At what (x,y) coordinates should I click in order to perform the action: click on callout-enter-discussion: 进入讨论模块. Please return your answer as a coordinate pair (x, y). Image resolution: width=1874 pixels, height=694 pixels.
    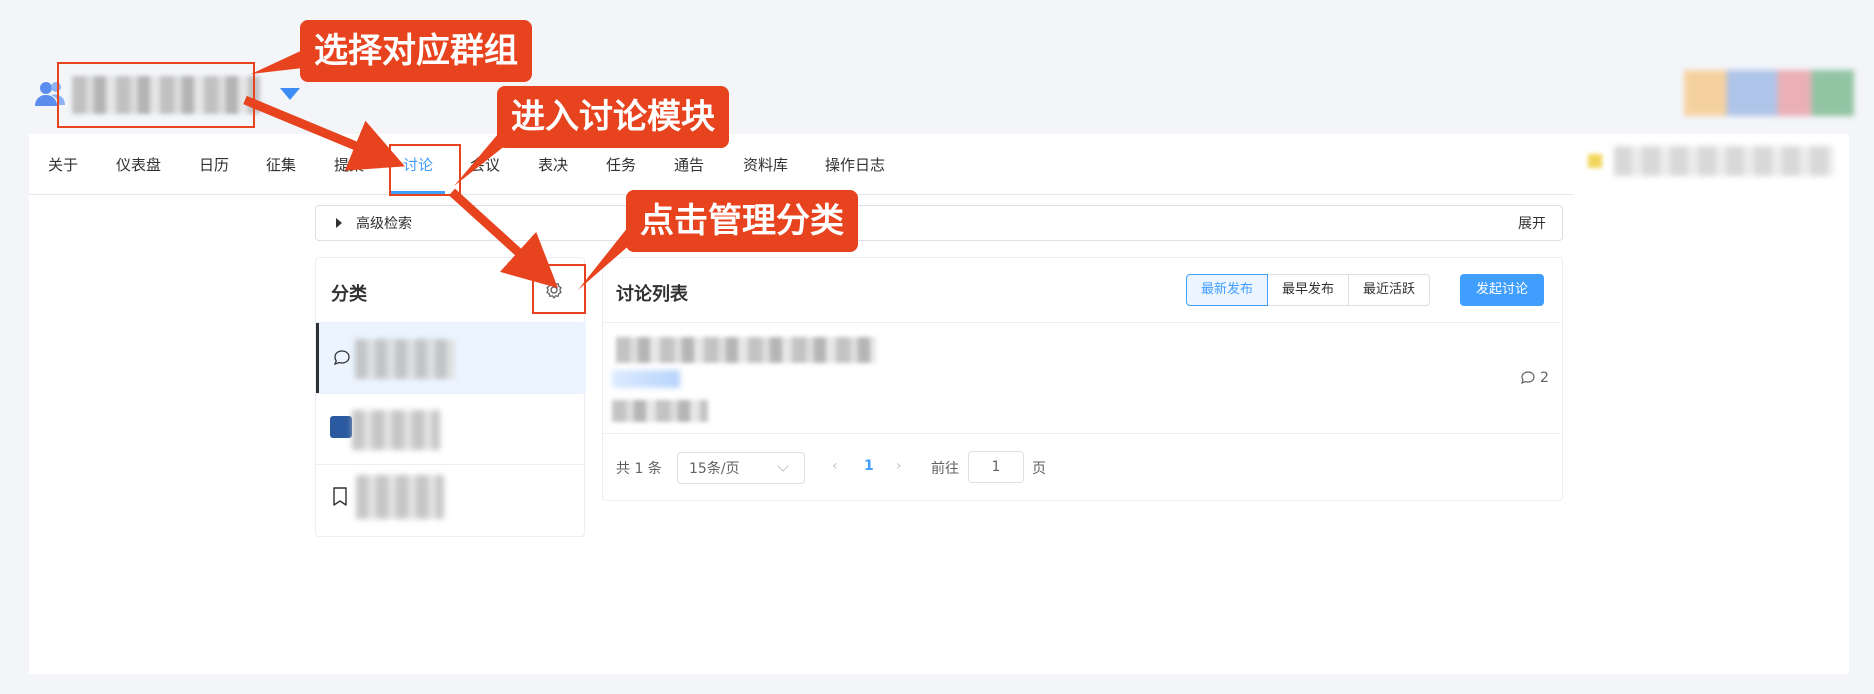
    Looking at the image, I should click on (613, 117).